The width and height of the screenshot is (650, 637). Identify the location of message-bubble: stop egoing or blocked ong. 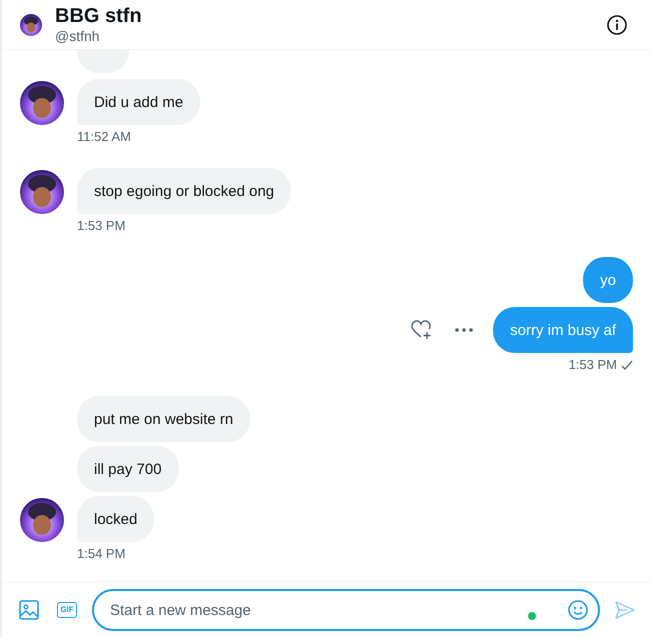
(184, 191).